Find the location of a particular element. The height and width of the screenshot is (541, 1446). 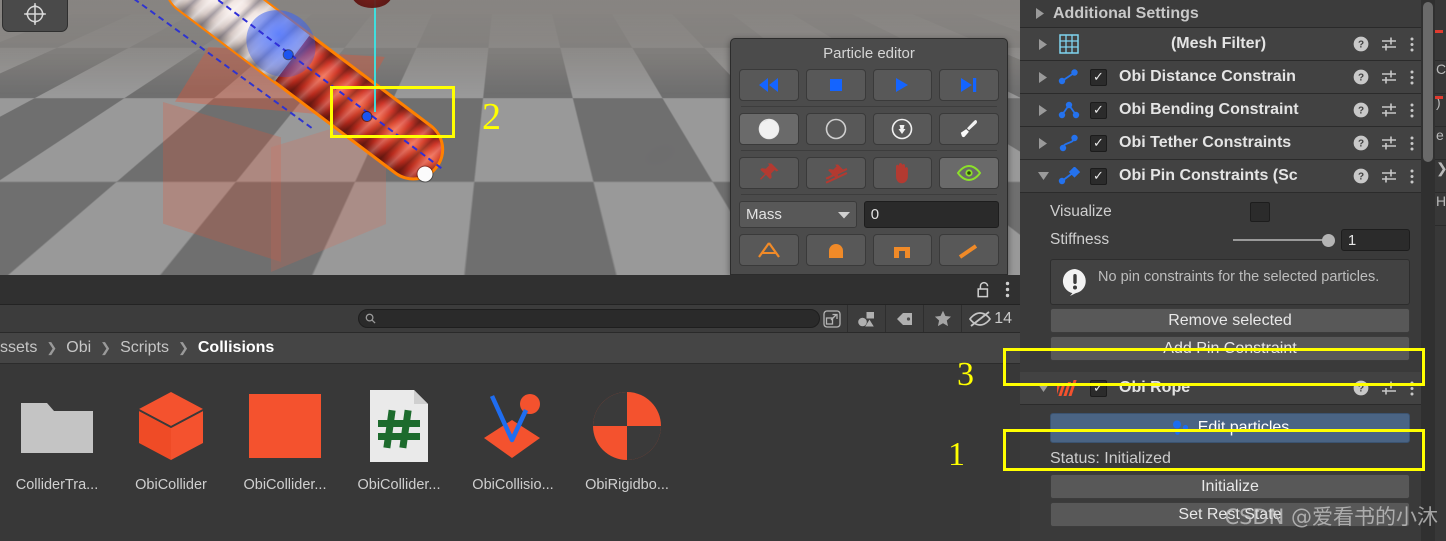

move-tool-icon is located at coordinates (35, 16).